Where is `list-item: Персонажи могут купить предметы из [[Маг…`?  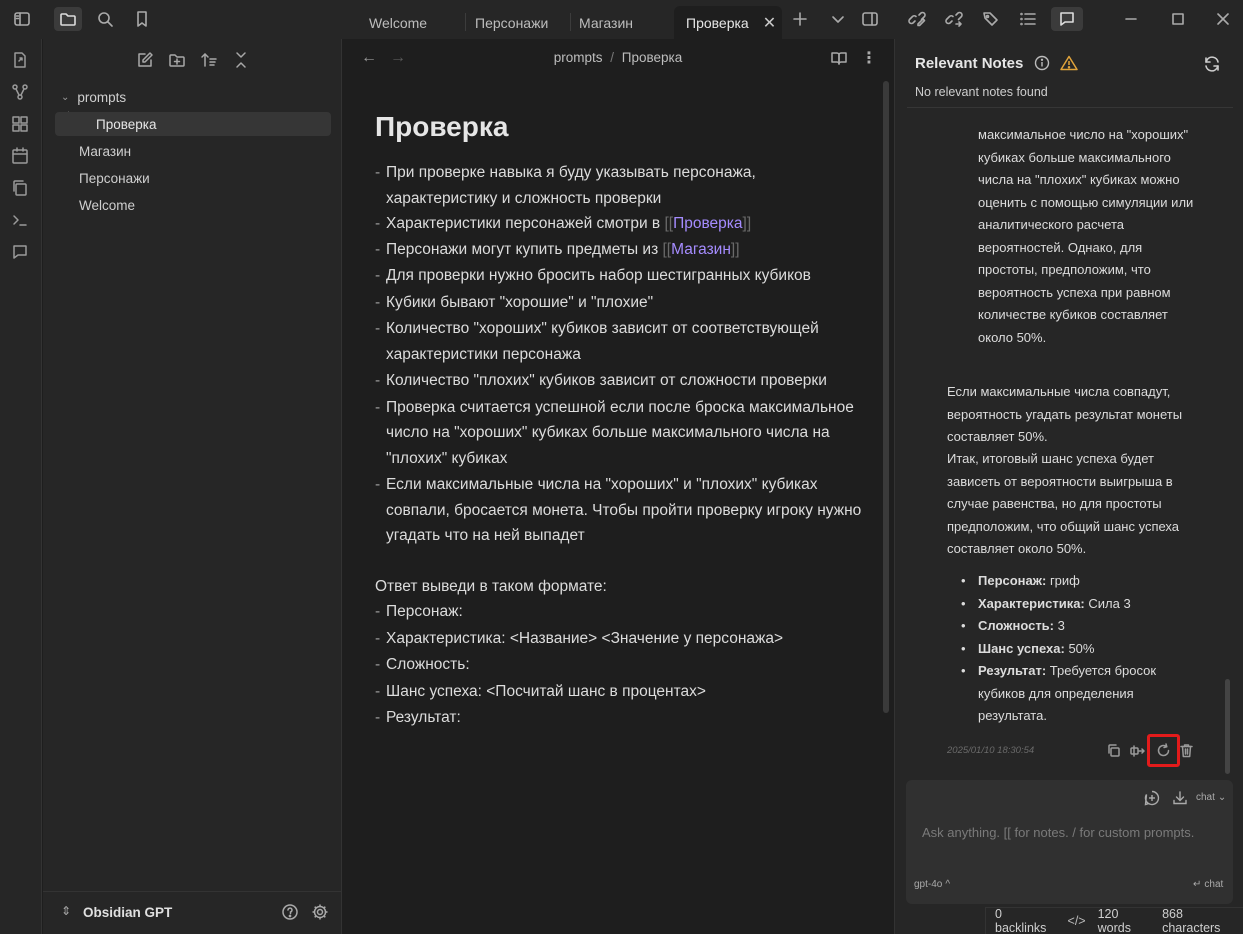 list-item: Персонажи могут купить предметы из [[Маг… is located at coordinates (620, 250).